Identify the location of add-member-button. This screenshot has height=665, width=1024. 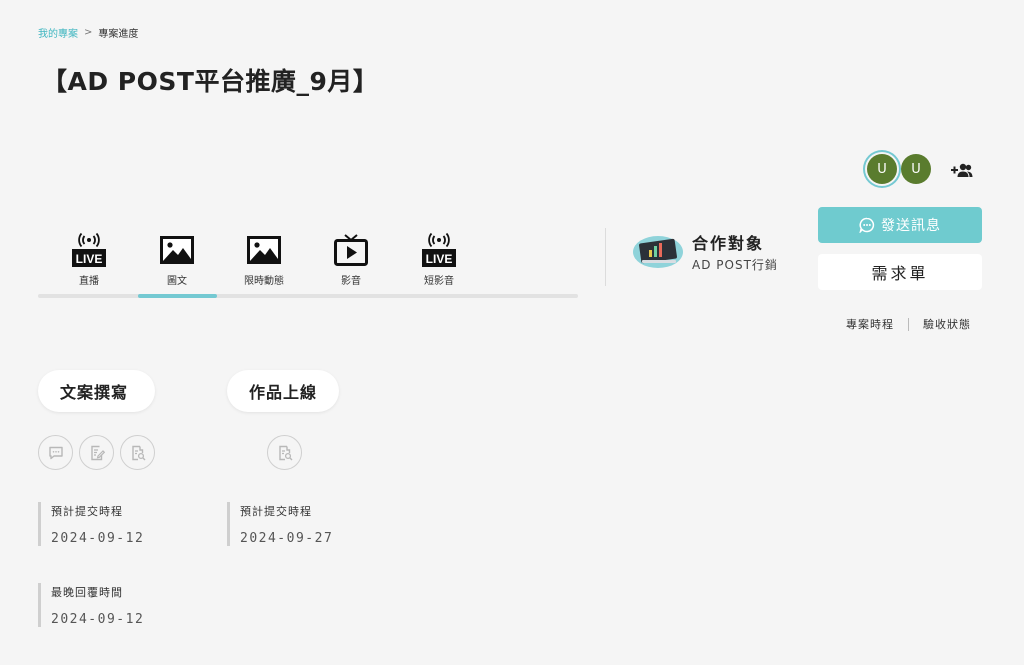
(962, 170).